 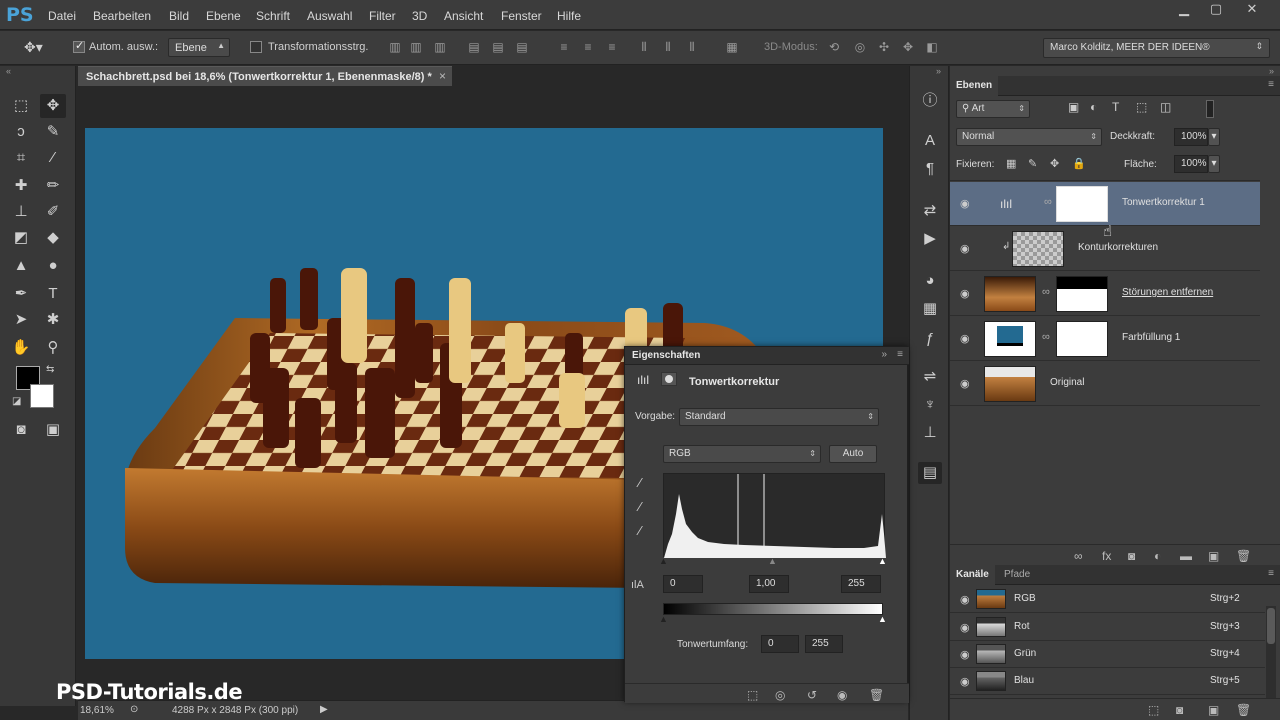 I want to click on collapse-panel-icon: «, so click(x=8, y=71).